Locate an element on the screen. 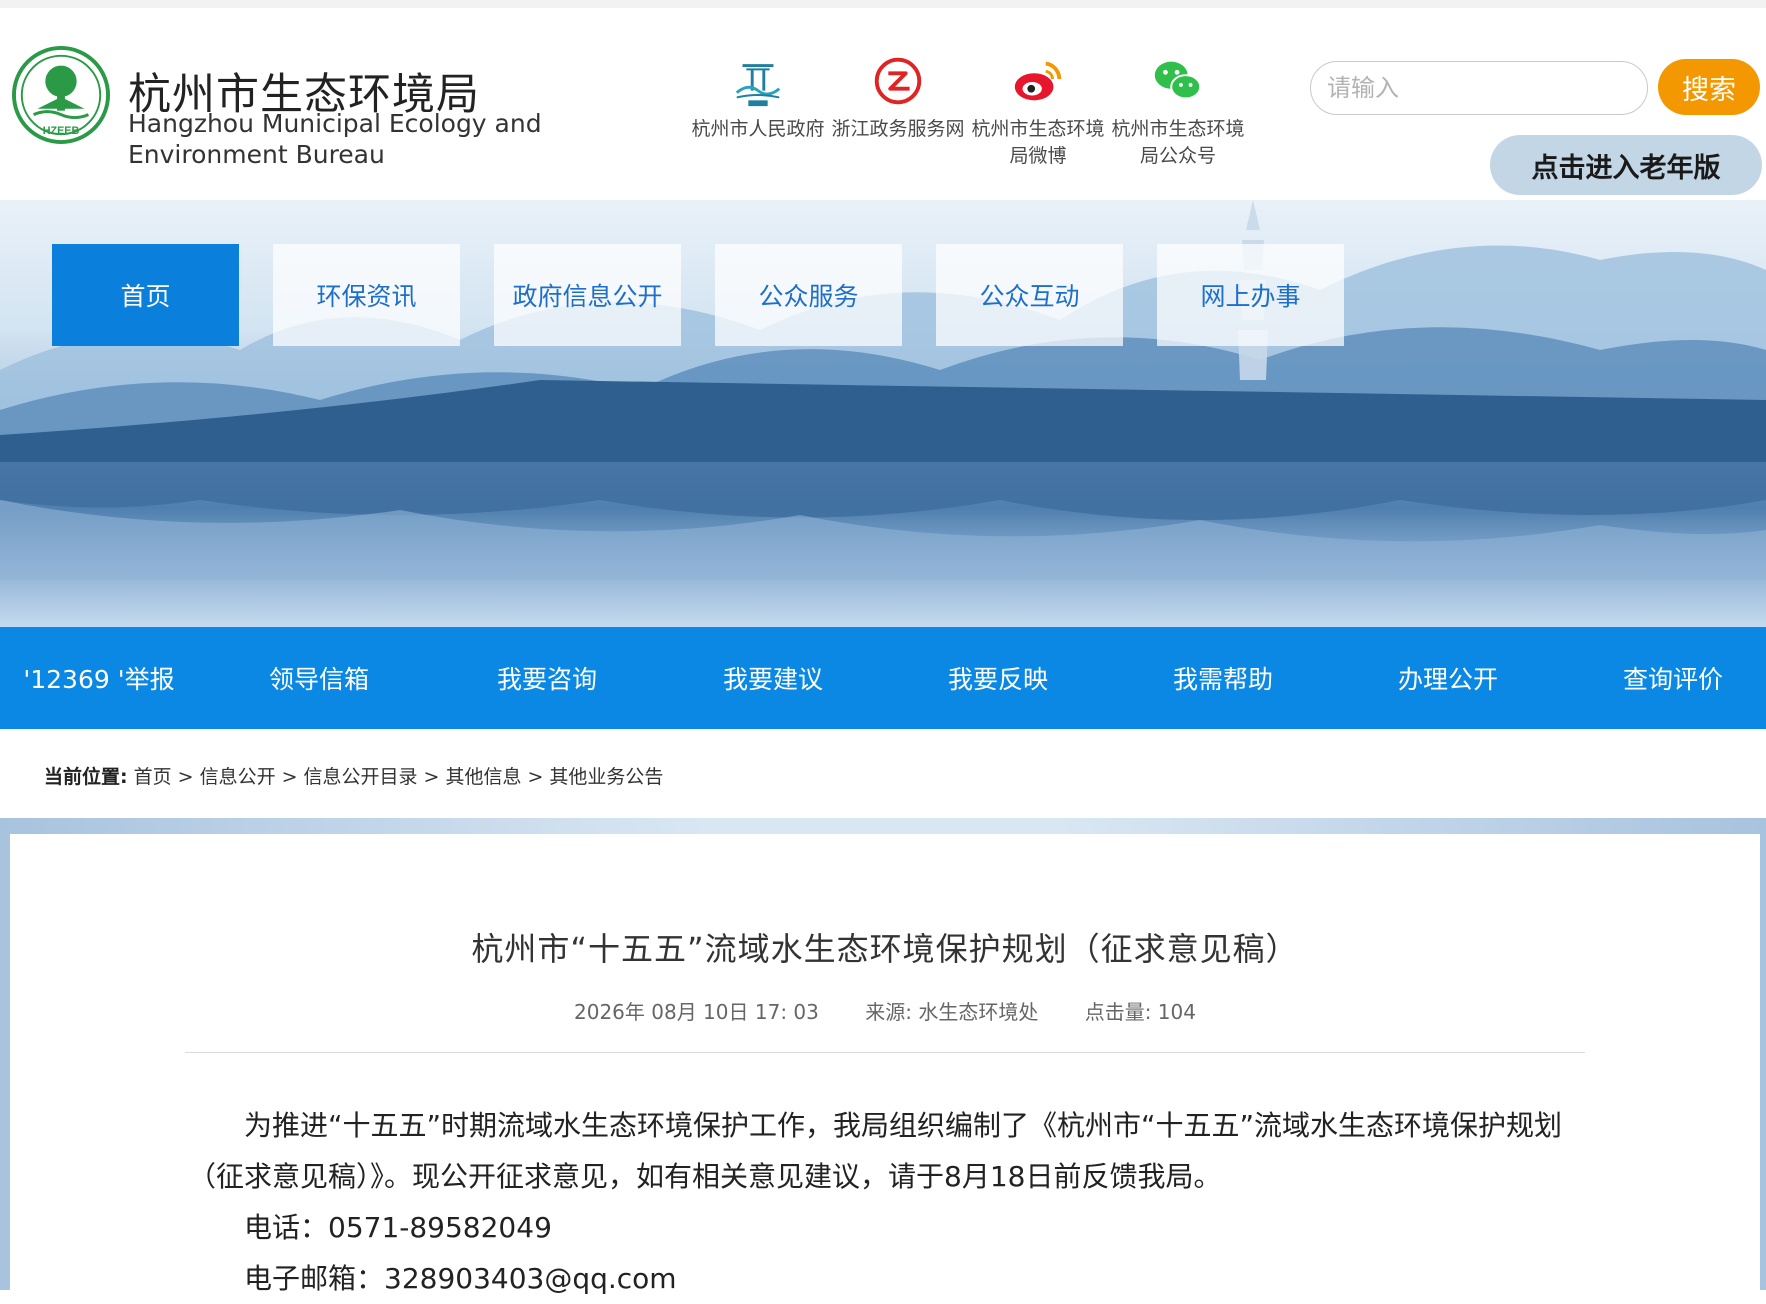 The width and height of the screenshot is (1766, 1304). service-item-consult: 我要咨询 is located at coordinates (547, 678).